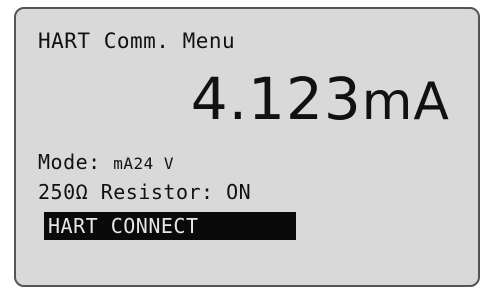 Image resolution: width=484 pixels, height=290 pixels. What do you see at coordinates (69, 162) in the screenshot?
I see `mode-label: Mode:` at bounding box center [69, 162].